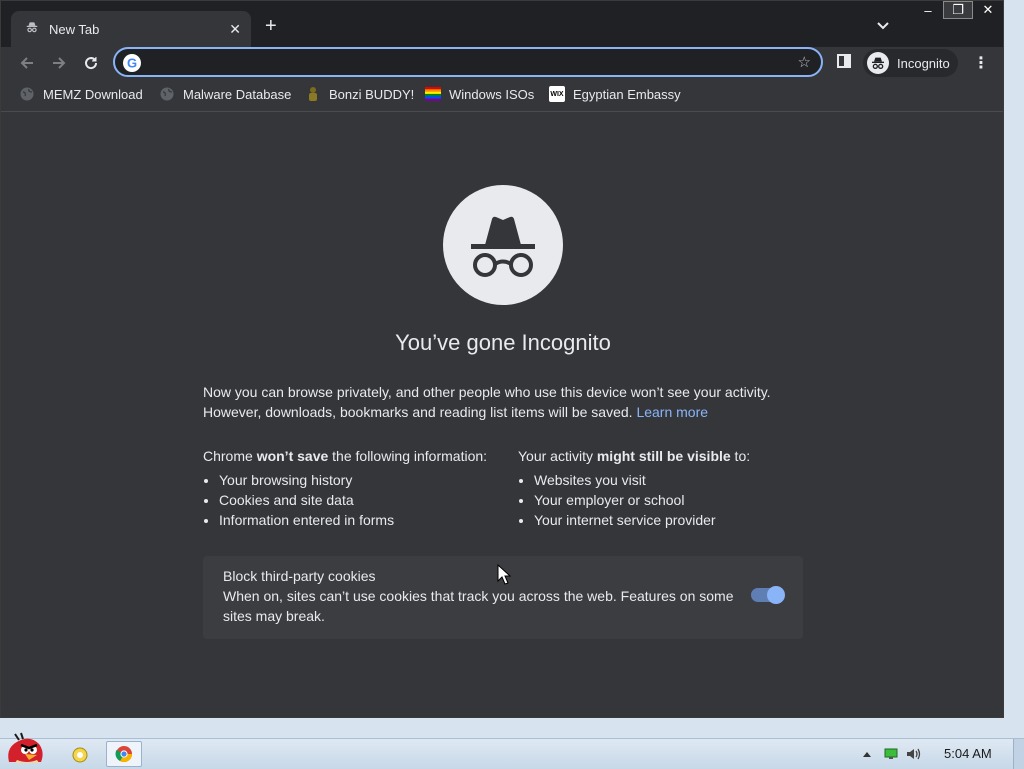 Image resolution: width=1024 pixels, height=769 pixels. I want to click on still-visible-heading: Your activity might still be visible to:, so click(634, 456).